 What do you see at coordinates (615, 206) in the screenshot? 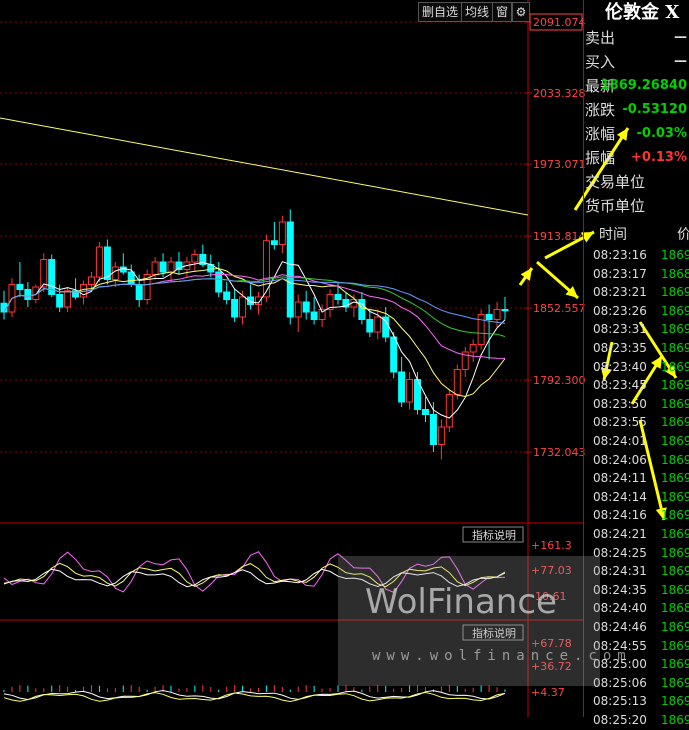
I see `quote-label: 货币单位` at bounding box center [615, 206].